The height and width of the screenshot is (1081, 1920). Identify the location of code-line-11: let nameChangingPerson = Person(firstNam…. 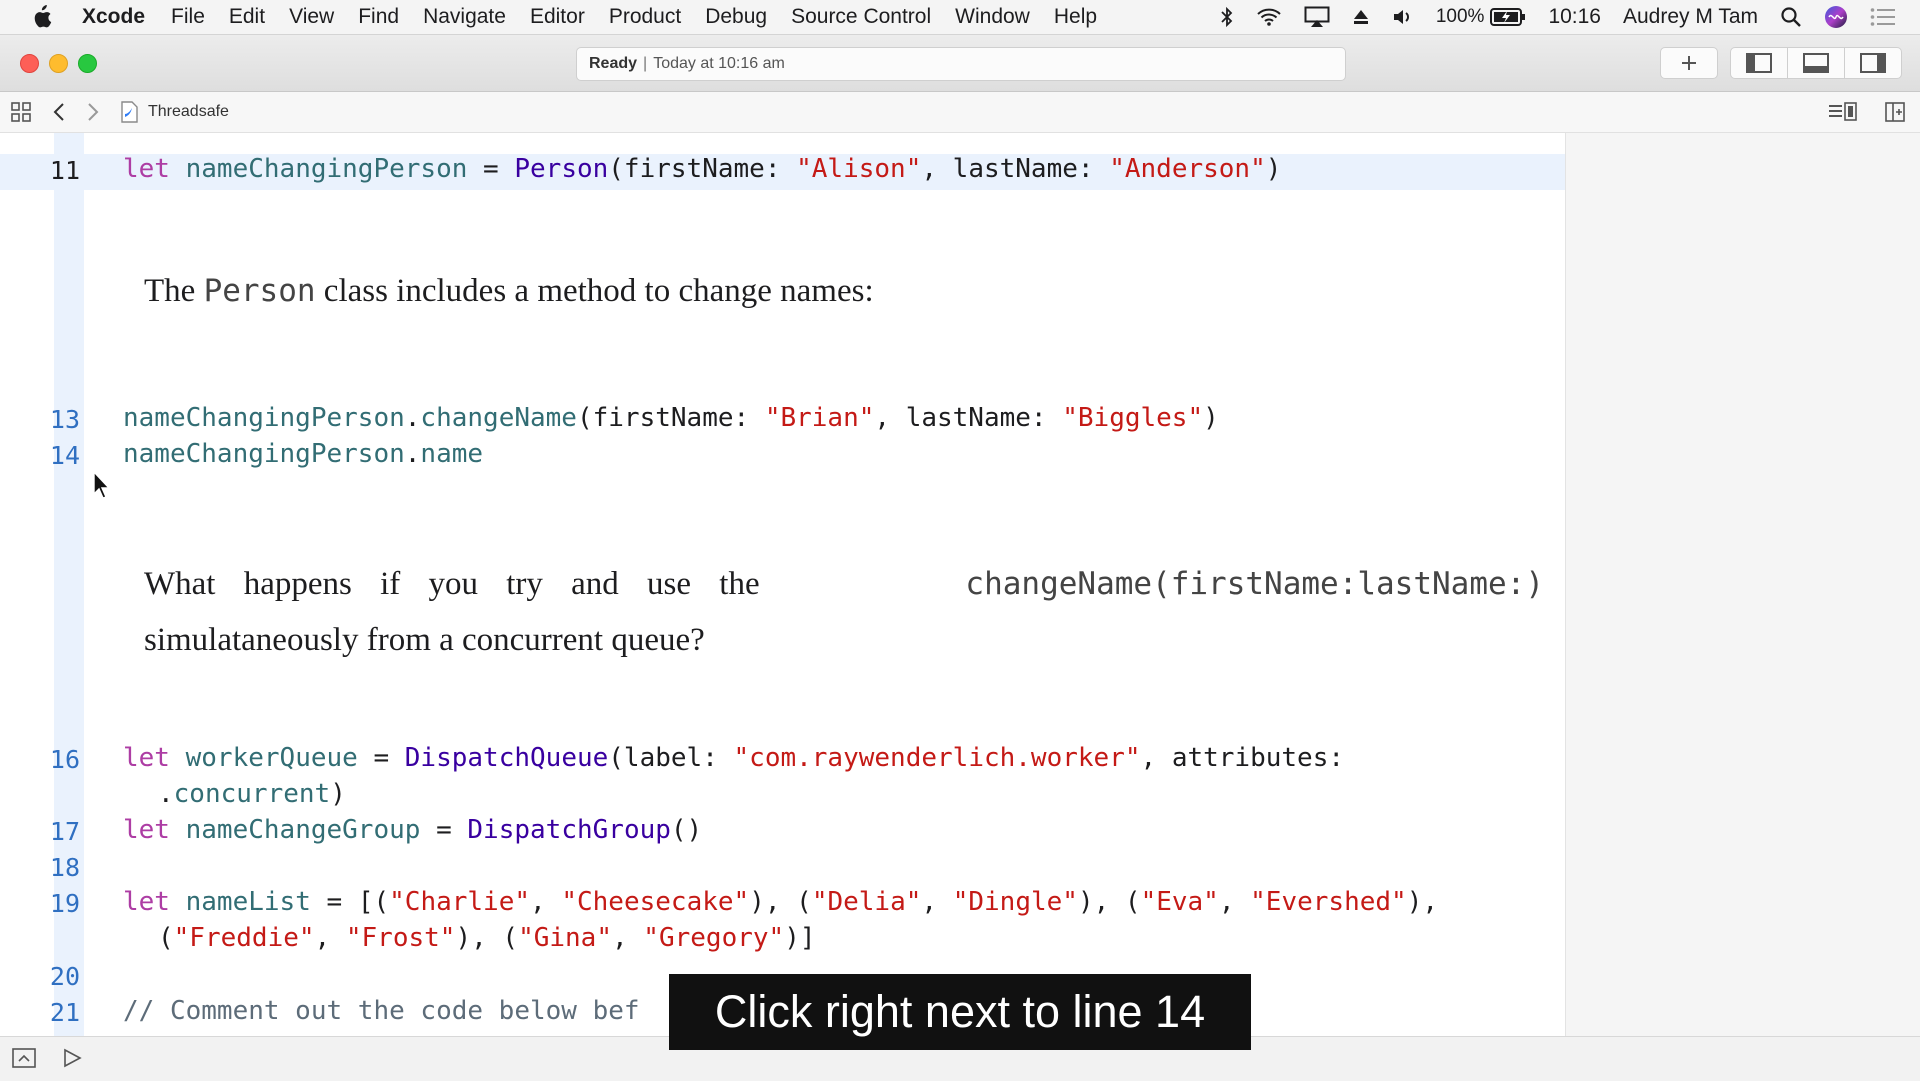
(702, 169).